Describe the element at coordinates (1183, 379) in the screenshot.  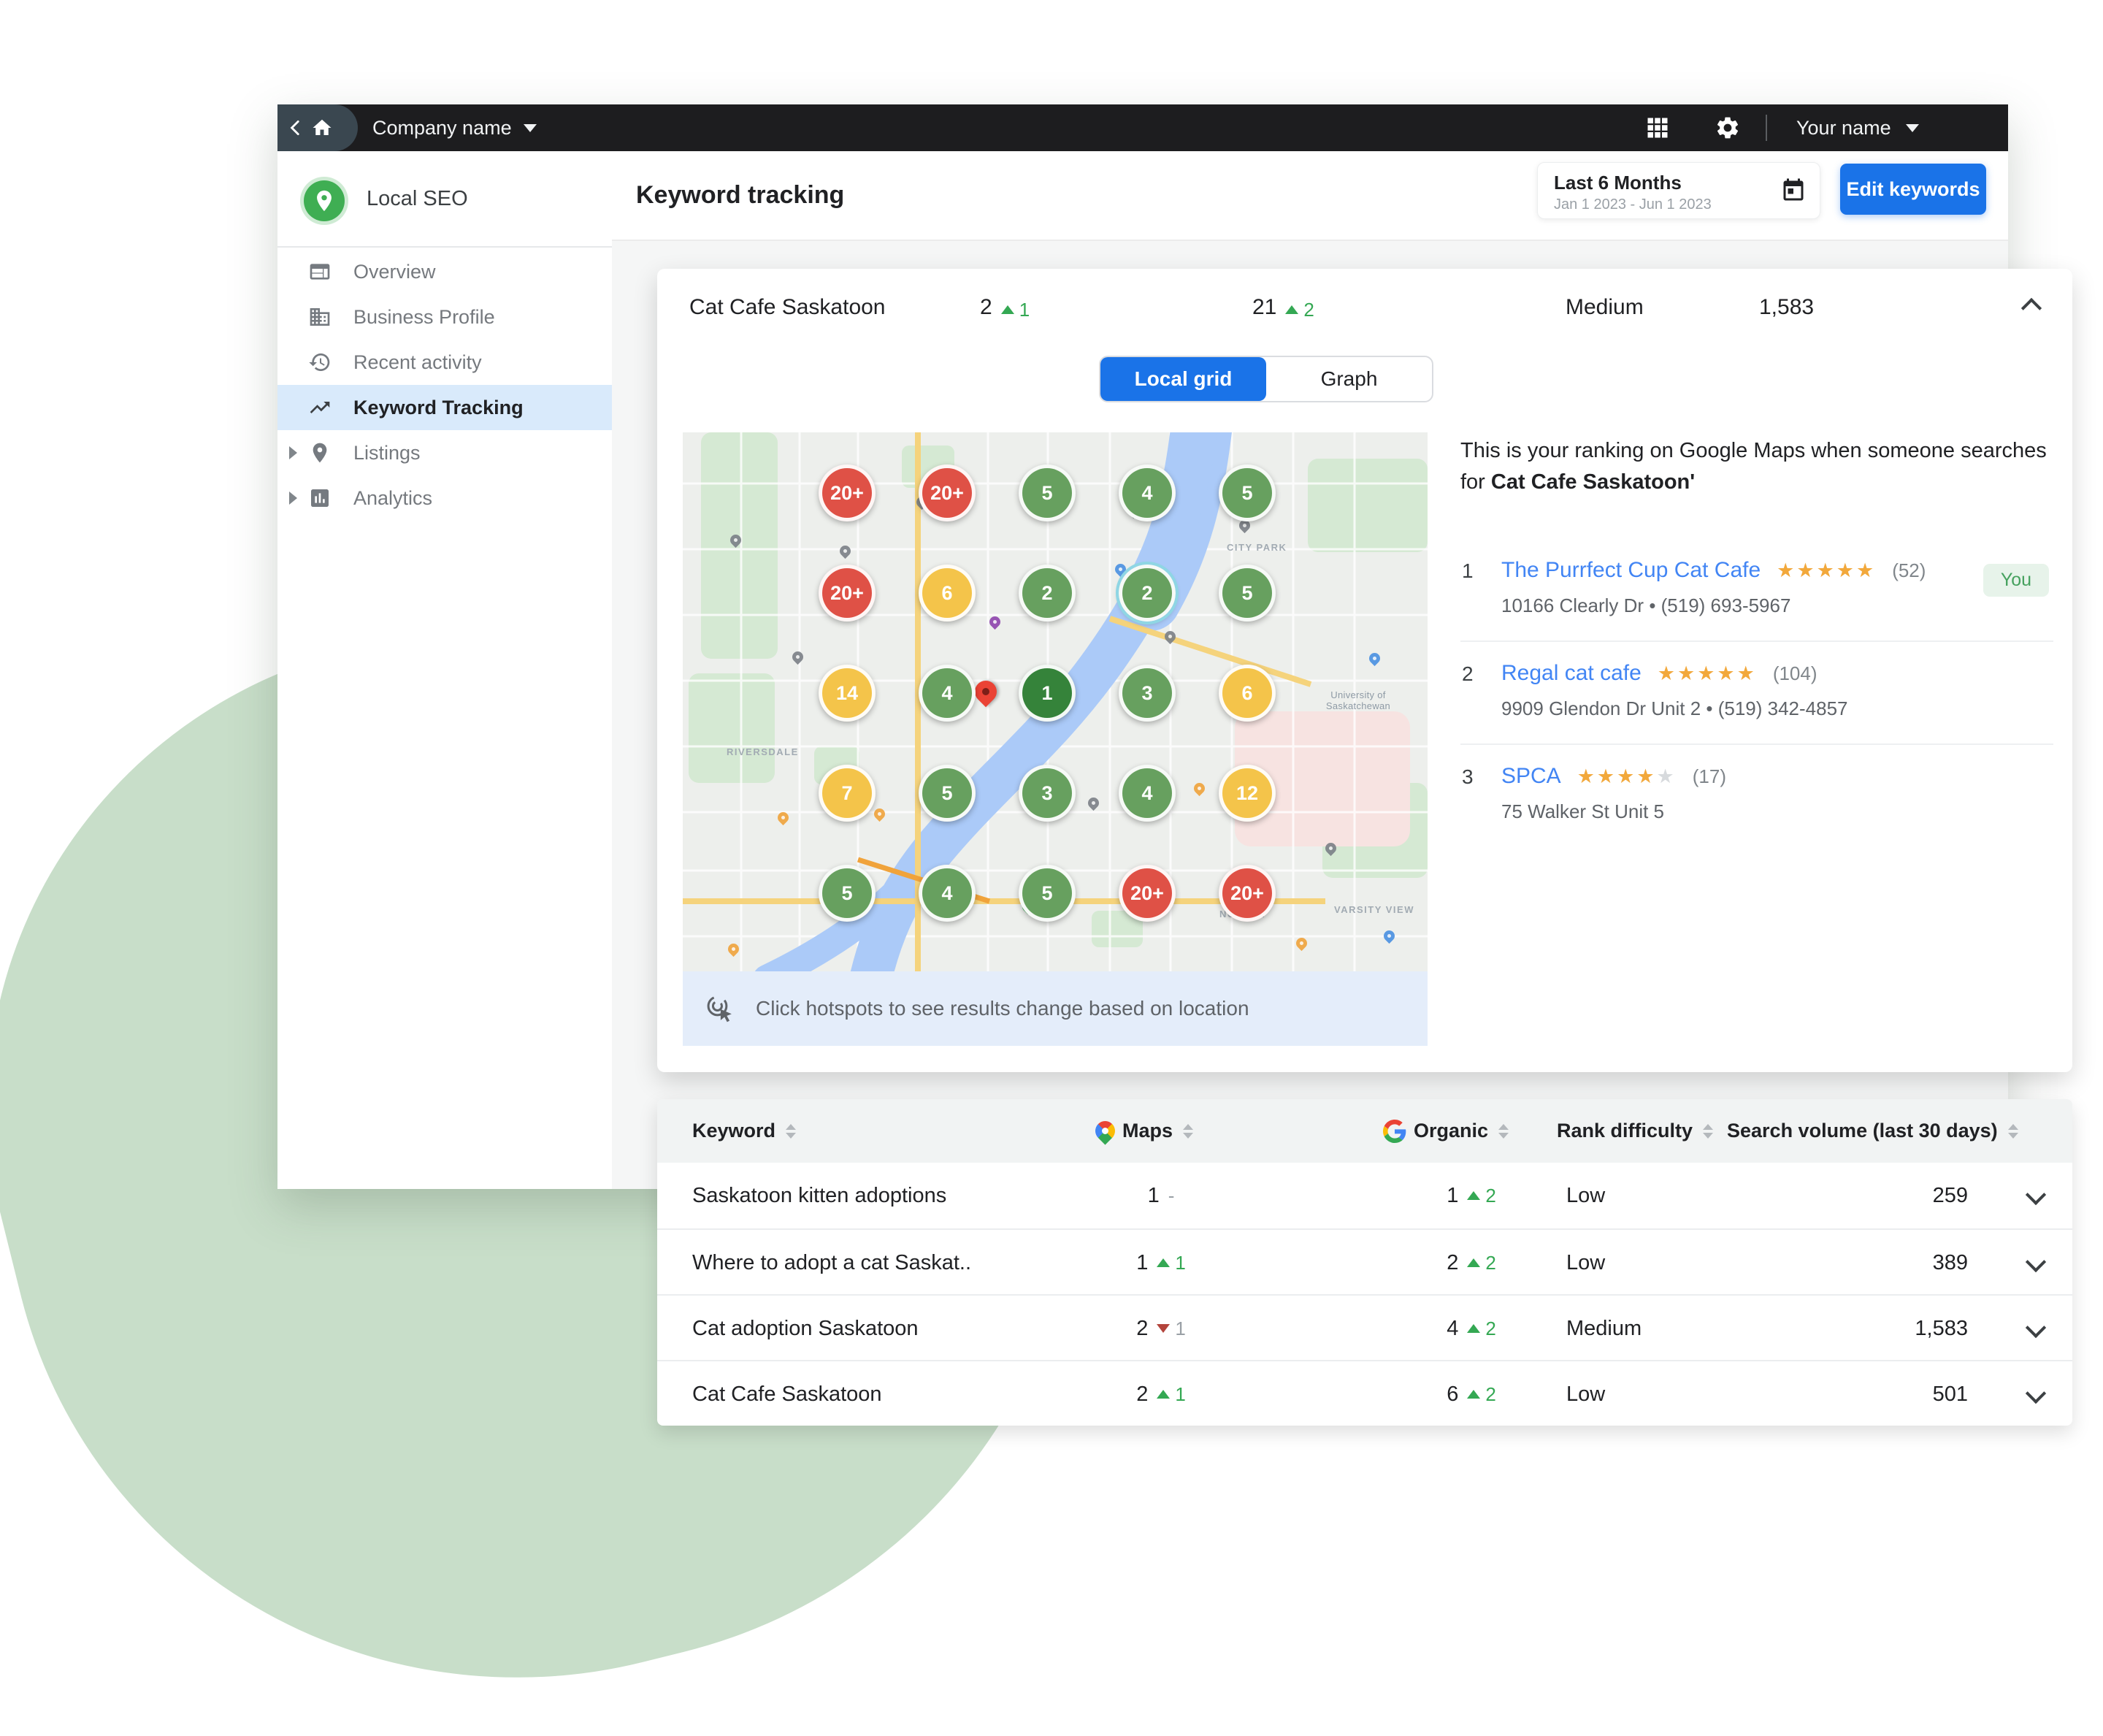
I see `tab-local-grid: Local grid` at that location.